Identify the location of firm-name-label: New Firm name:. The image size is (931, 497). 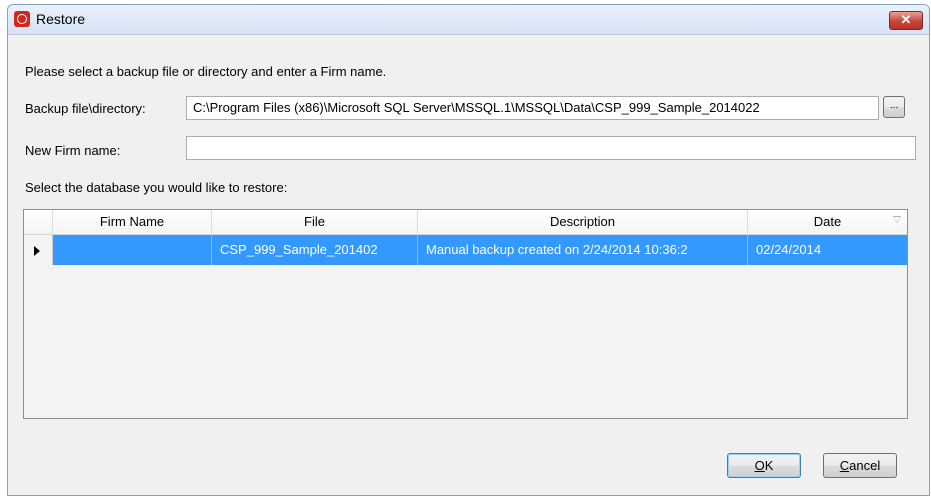
(73, 150).